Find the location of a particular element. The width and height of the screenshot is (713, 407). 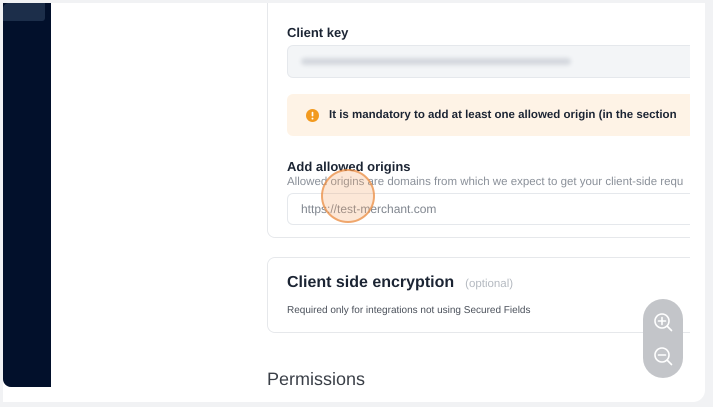

warning-icon is located at coordinates (312, 115).